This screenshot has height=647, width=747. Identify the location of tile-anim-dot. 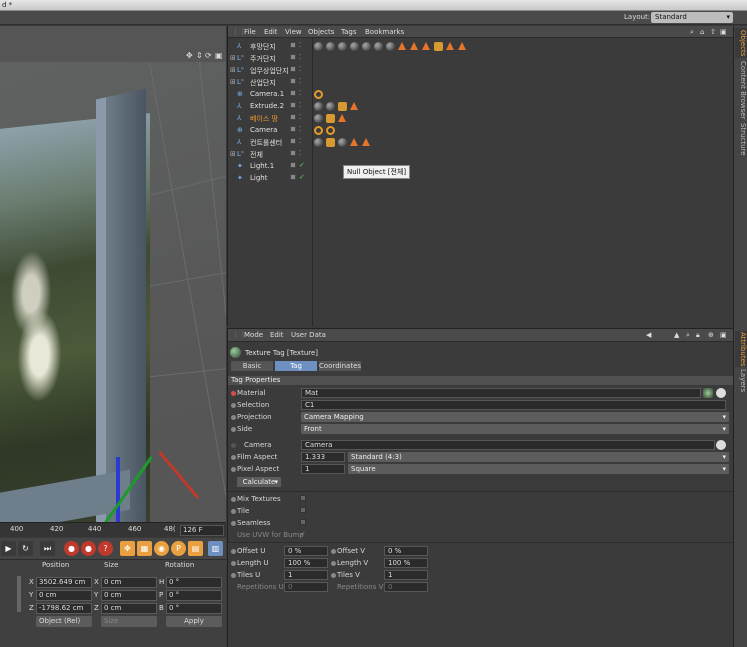
(233, 511).